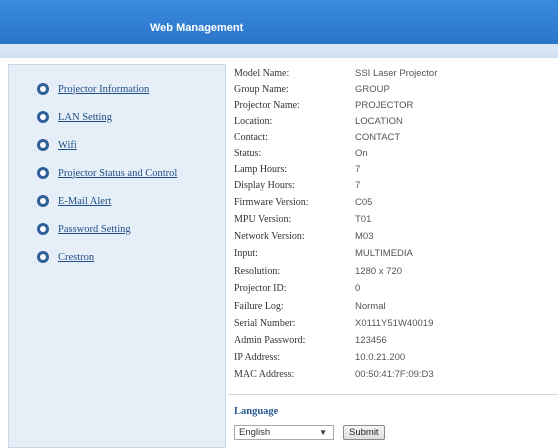 This screenshot has width=558, height=448. I want to click on info-label: Status:, so click(248, 153).